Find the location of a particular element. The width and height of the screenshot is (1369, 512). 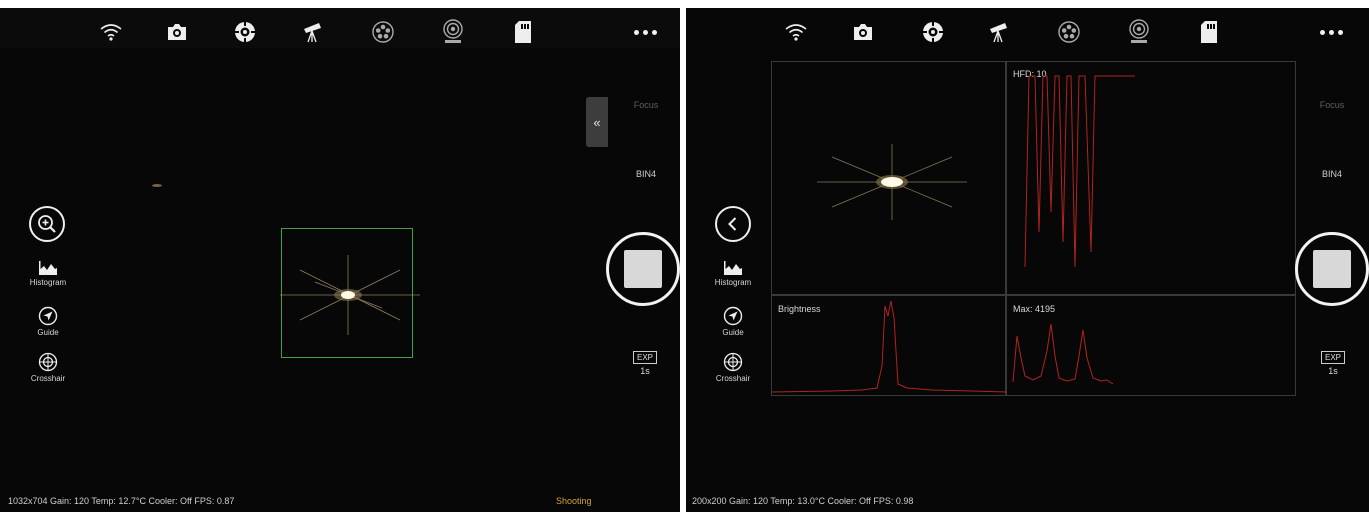

brightness-profile-plot is located at coordinates (889, 346).